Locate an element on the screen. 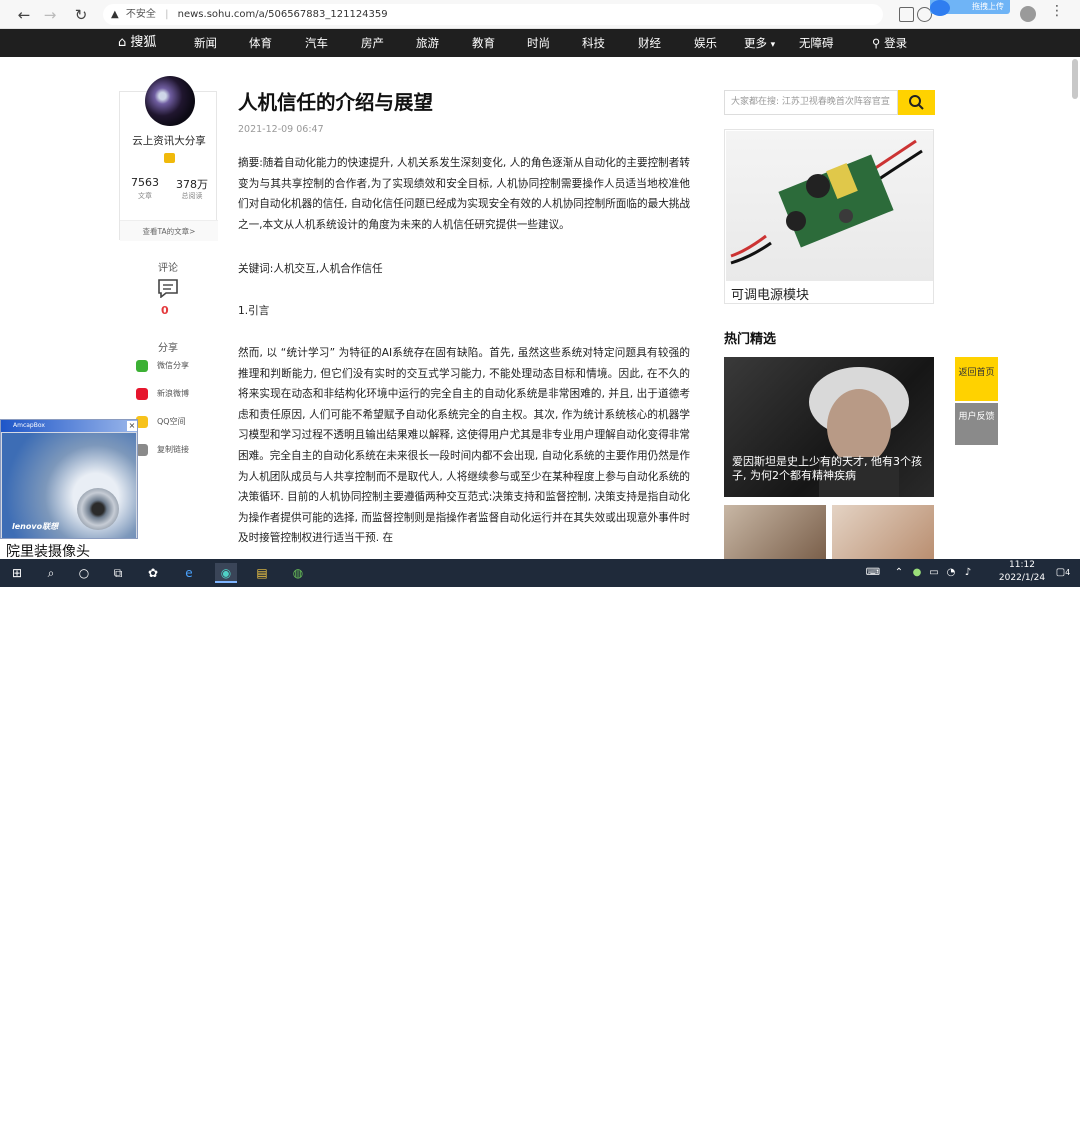  clock-date: 2022/1/24 is located at coordinates (1022, 578).